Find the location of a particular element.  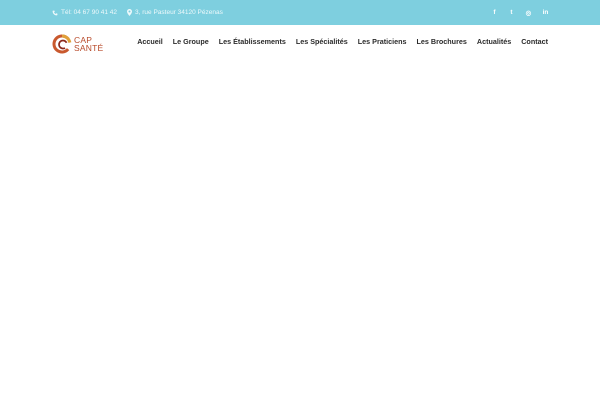

nav-item-specialites: Les Spécialités is located at coordinates (322, 41).